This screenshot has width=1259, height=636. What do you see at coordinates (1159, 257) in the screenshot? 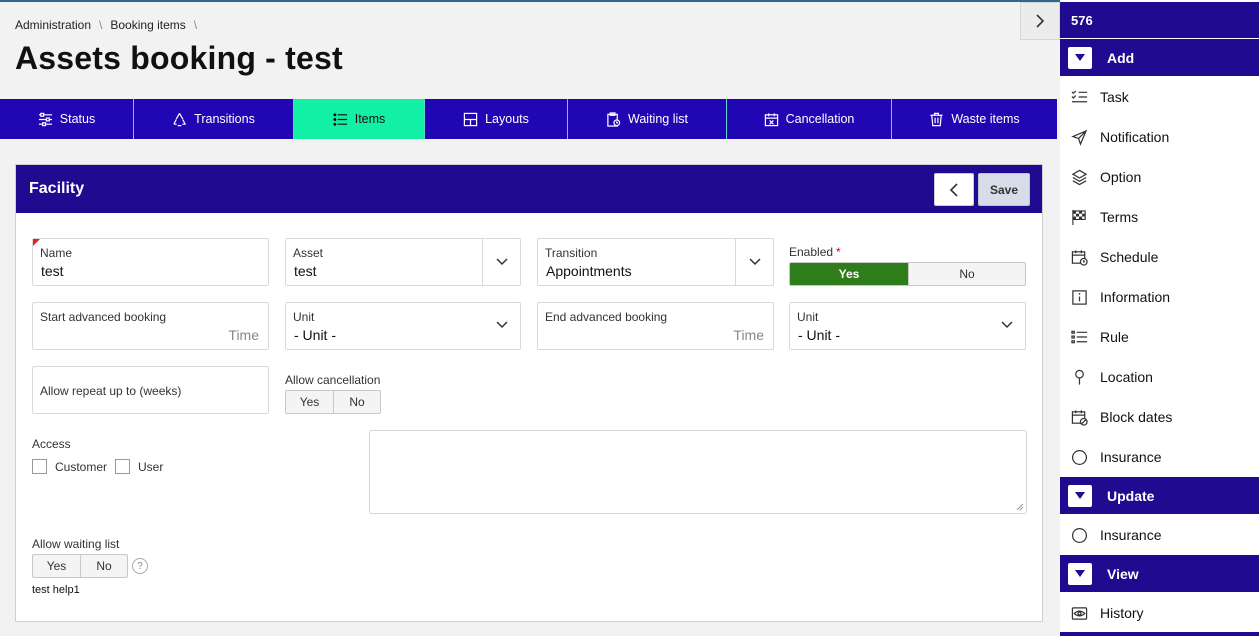
I see `sidebar-item-schedule: Schedule` at bounding box center [1159, 257].